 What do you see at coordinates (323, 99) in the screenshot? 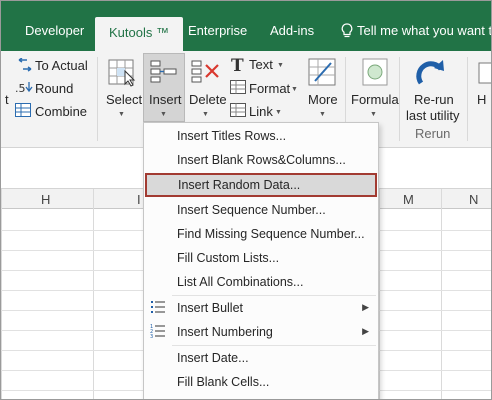
I see `more-button: More` at bounding box center [323, 99].